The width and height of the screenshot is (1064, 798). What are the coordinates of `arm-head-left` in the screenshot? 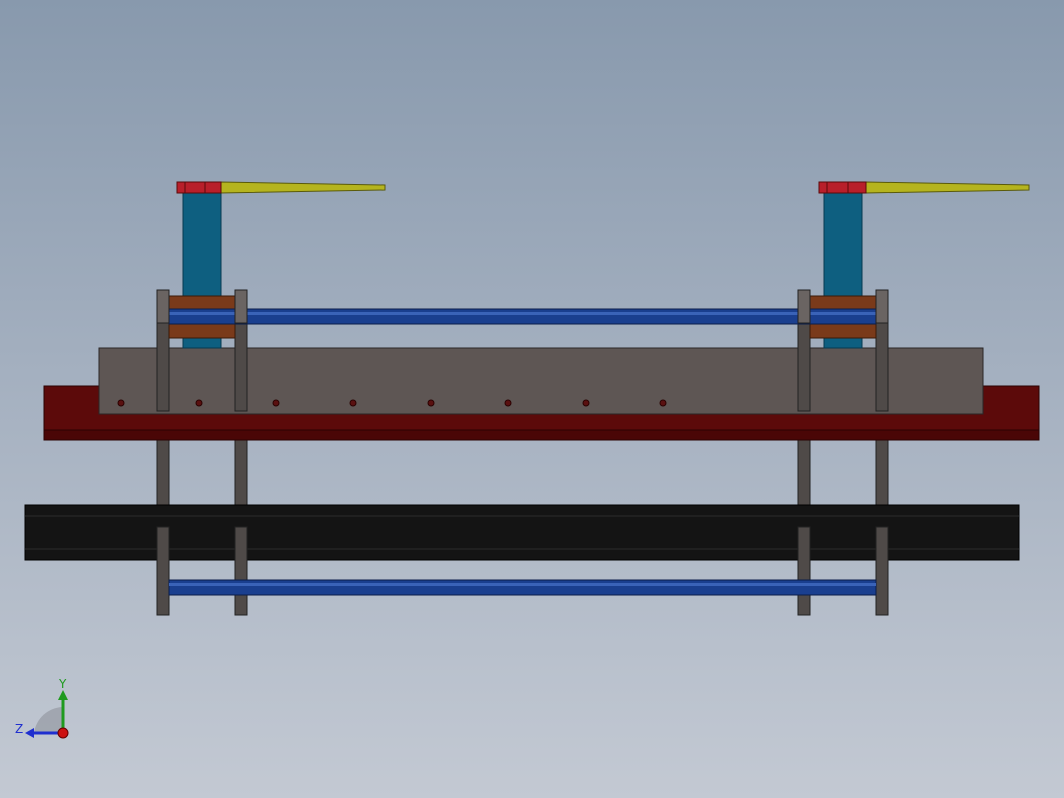 It's located at (199, 187).